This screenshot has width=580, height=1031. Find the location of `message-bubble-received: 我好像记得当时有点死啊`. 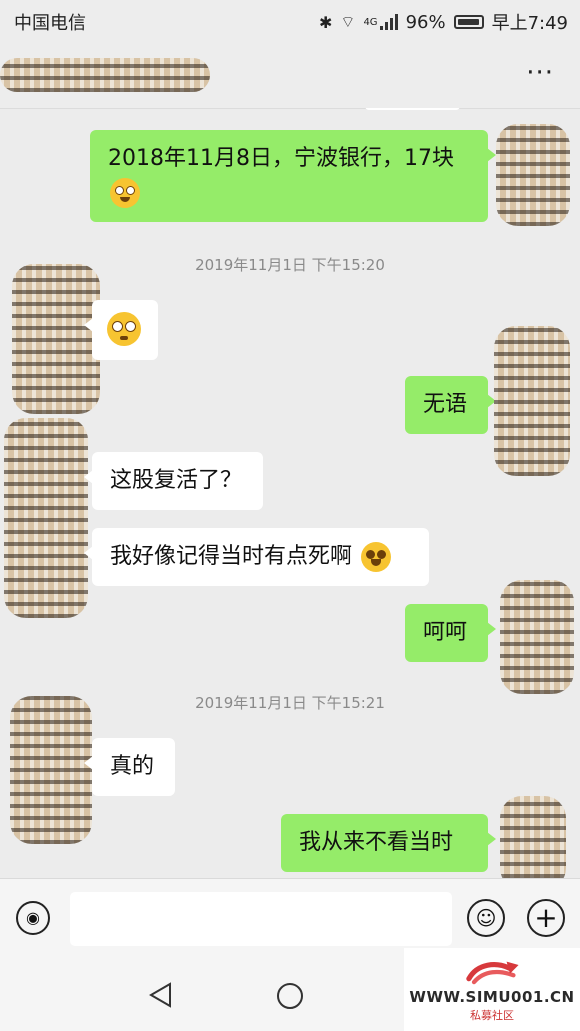

message-bubble-received: 我好像记得当时有点死啊 is located at coordinates (256, 557).